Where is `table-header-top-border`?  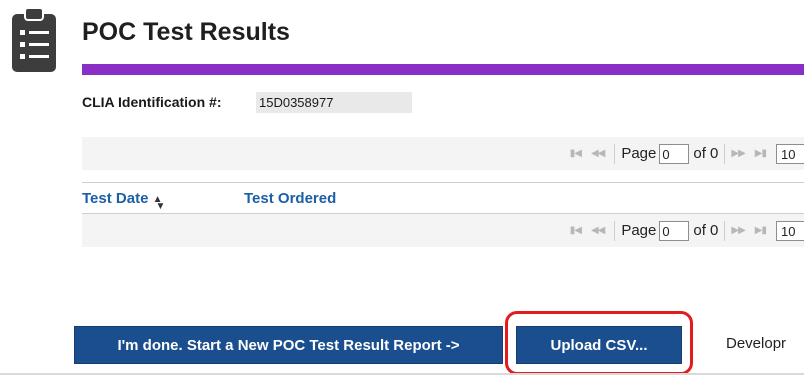
table-header-top-border is located at coordinates (443, 182).